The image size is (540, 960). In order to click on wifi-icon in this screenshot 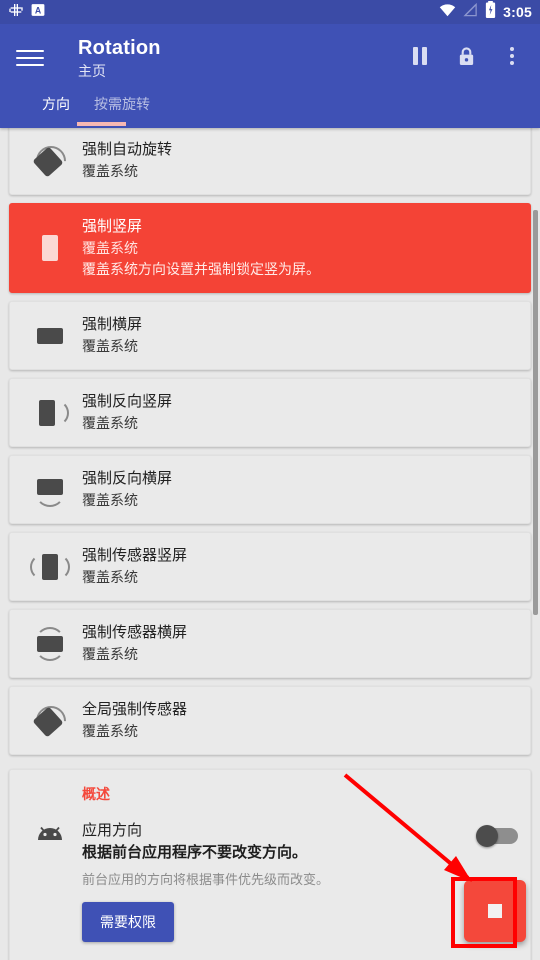, I will do `click(447, 12)`.